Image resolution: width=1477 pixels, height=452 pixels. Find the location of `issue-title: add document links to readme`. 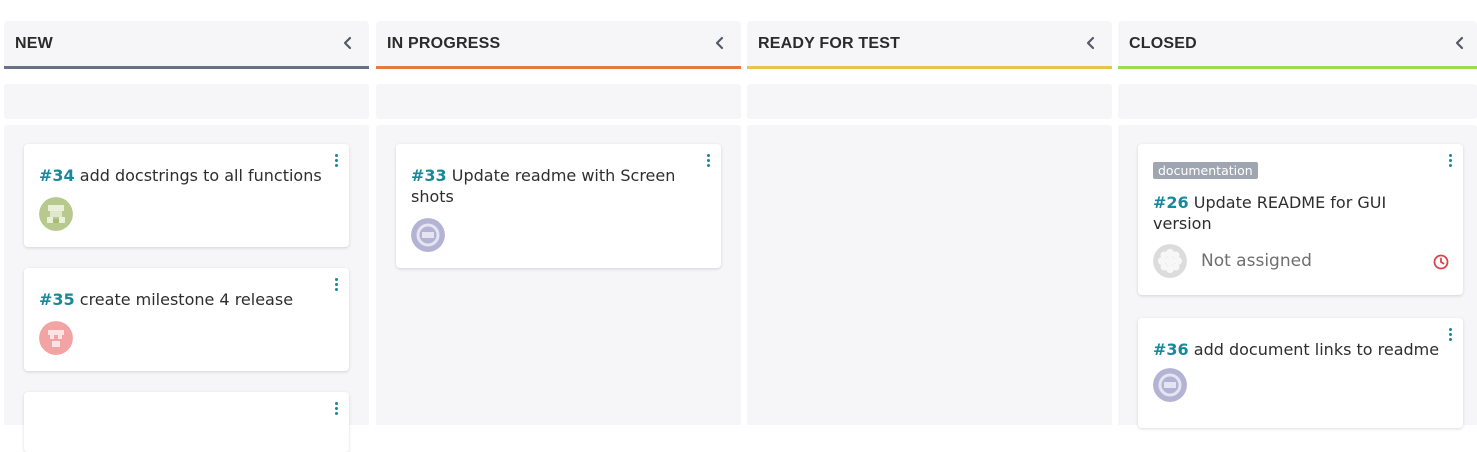

issue-title: add document links to readme is located at coordinates (1316, 349).